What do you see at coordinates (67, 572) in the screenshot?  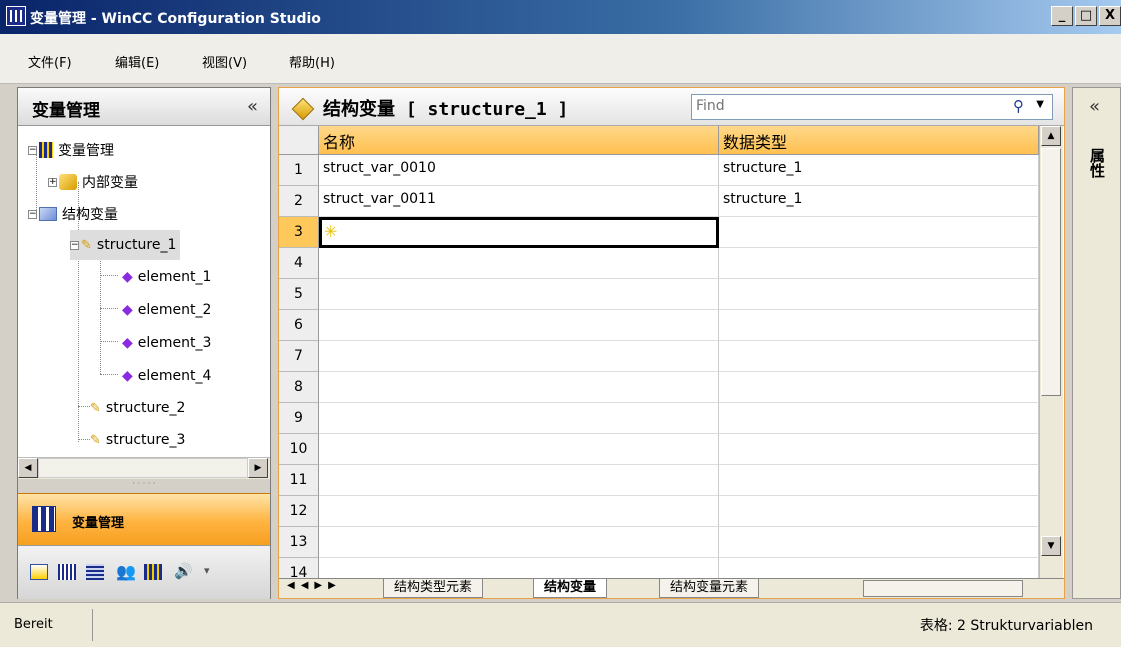 I see `archive-icon` at bounding box center [67, 572].